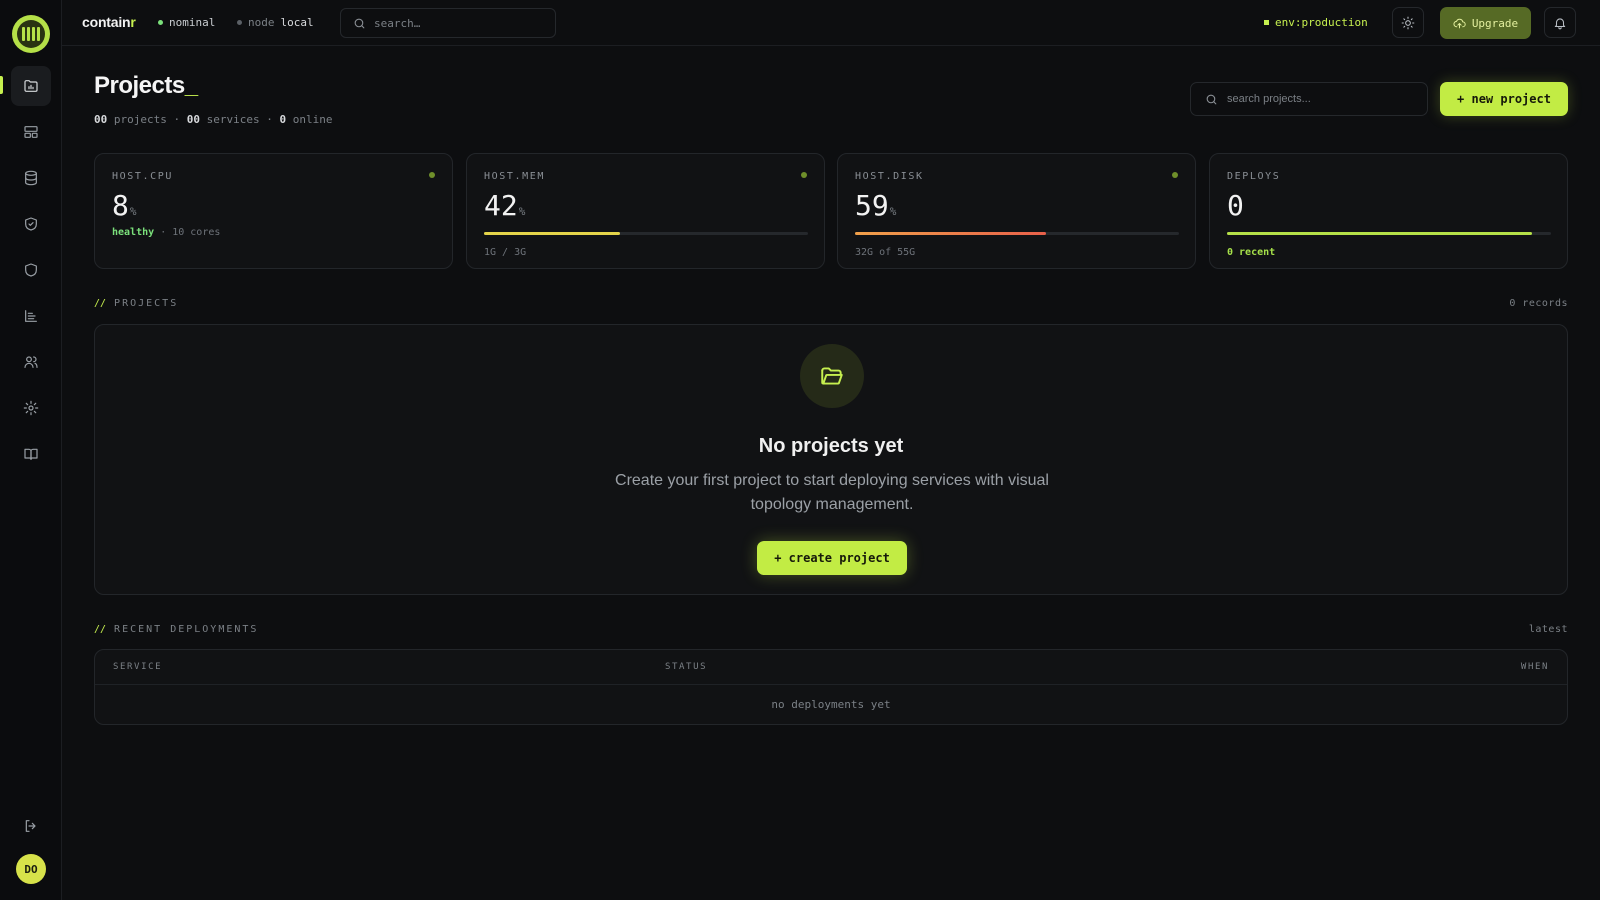  Describe the element at coordinates (191, 85) in the screenshot. I see `title-cursor: _` at that location.